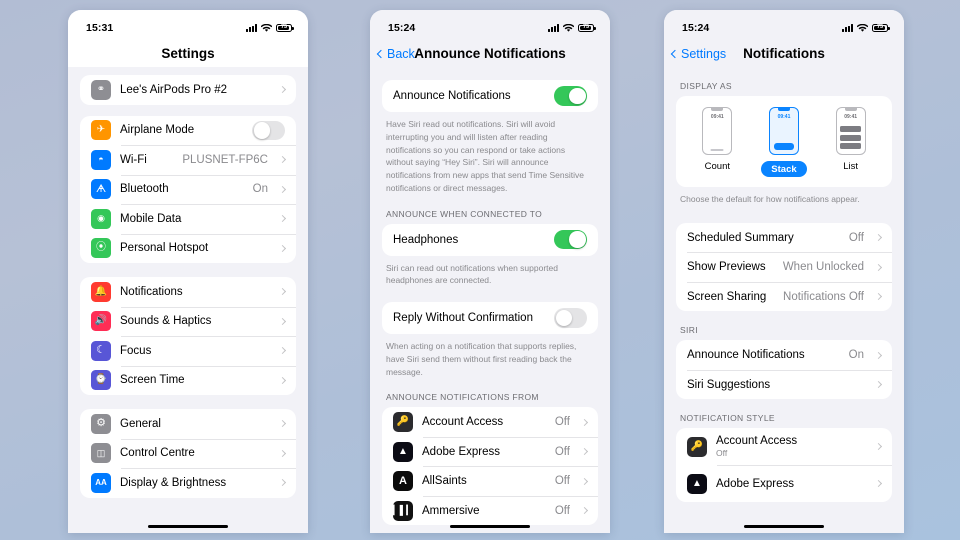 The height and width of the screenshot is (540, 960). What do you see at coordinates (717, 142) in the screenshot?
I see `display-as-option-count: 09:41 Count` at bounding box center [717, 142].